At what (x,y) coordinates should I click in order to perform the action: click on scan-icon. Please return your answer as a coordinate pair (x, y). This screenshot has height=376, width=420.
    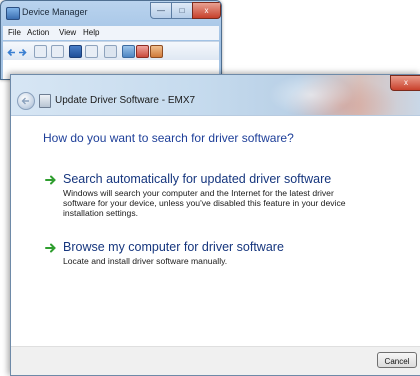
    Looking at the image, I should click on (110, 51).